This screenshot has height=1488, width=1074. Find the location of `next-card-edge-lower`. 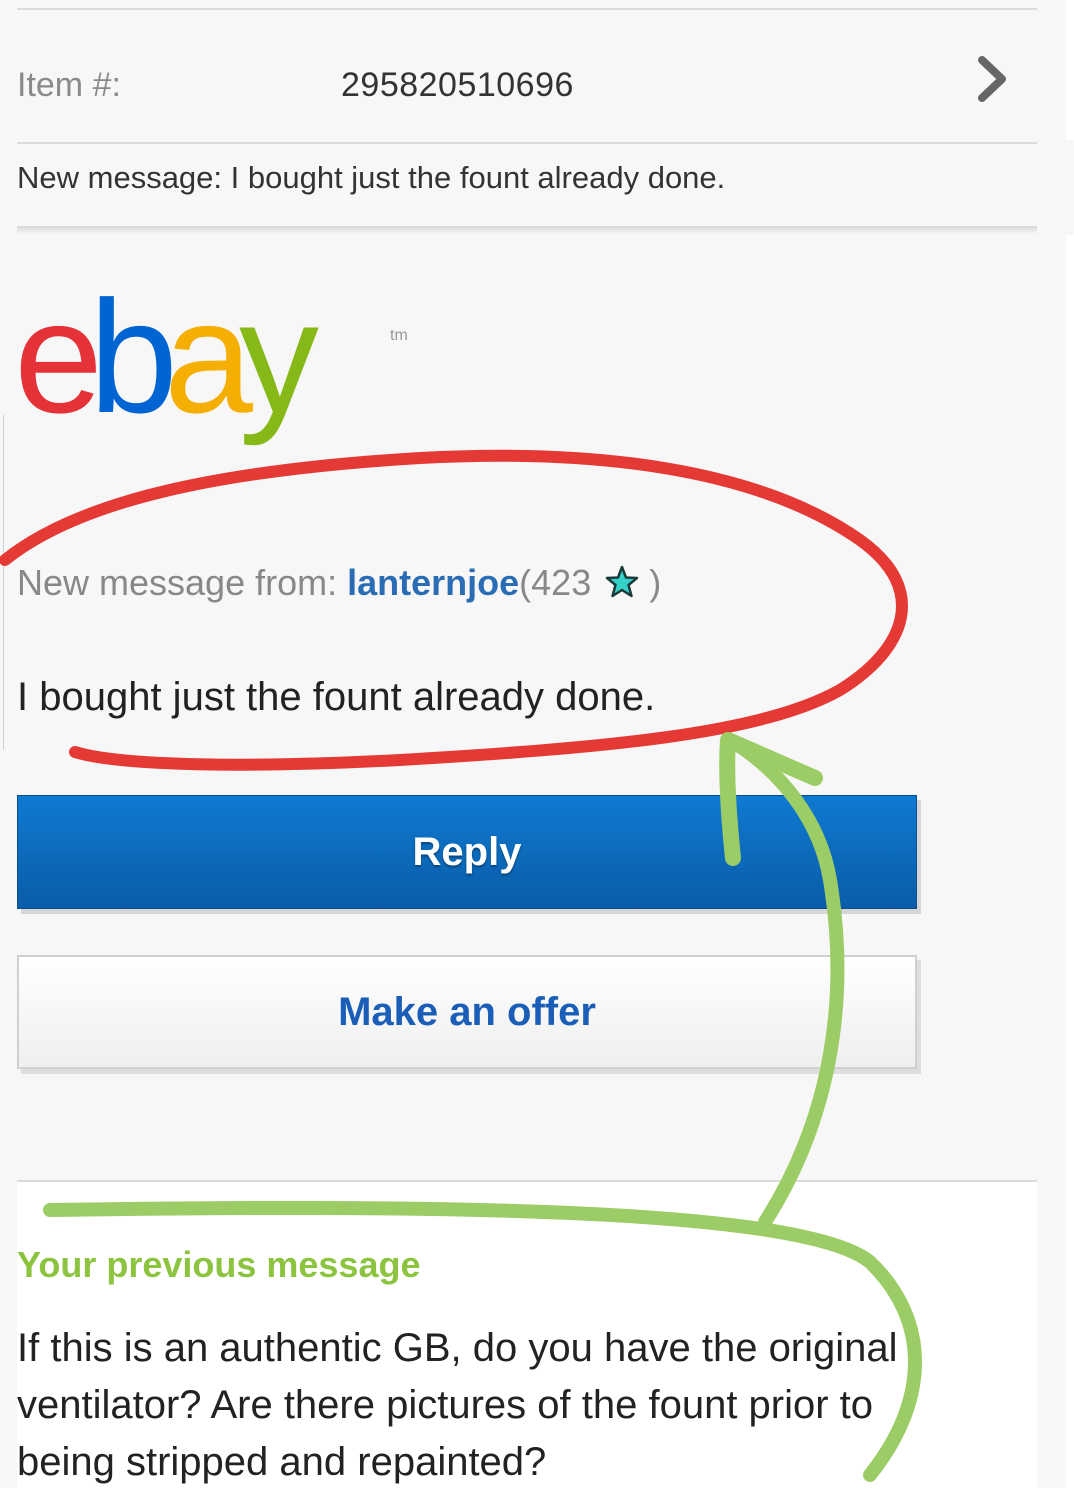

next-card-edge-lower is located at coordinates (1070, 861).